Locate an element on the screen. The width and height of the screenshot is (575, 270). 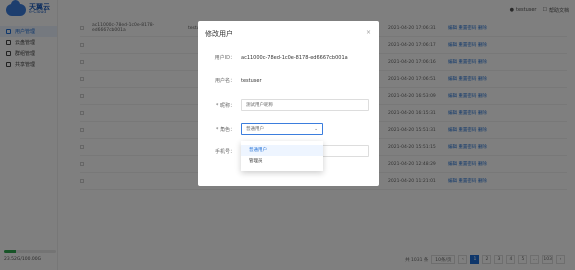
form-row-nickname: * 昵称： 测试用户昵称 is located at coordinates (288, 105).